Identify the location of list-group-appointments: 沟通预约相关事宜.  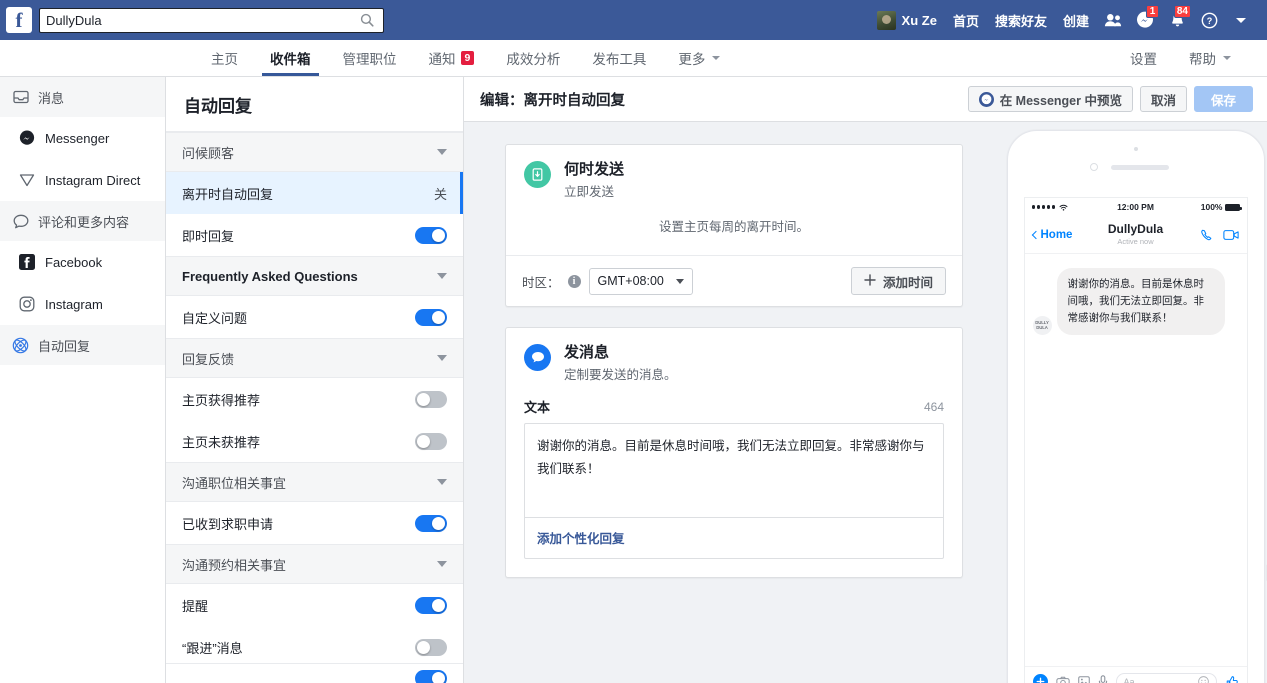
(314, 564).